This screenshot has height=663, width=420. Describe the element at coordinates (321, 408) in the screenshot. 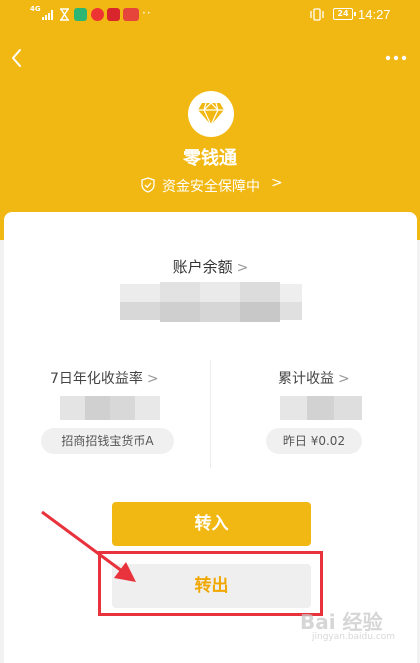

I see `total-earnings-masked` at that location.